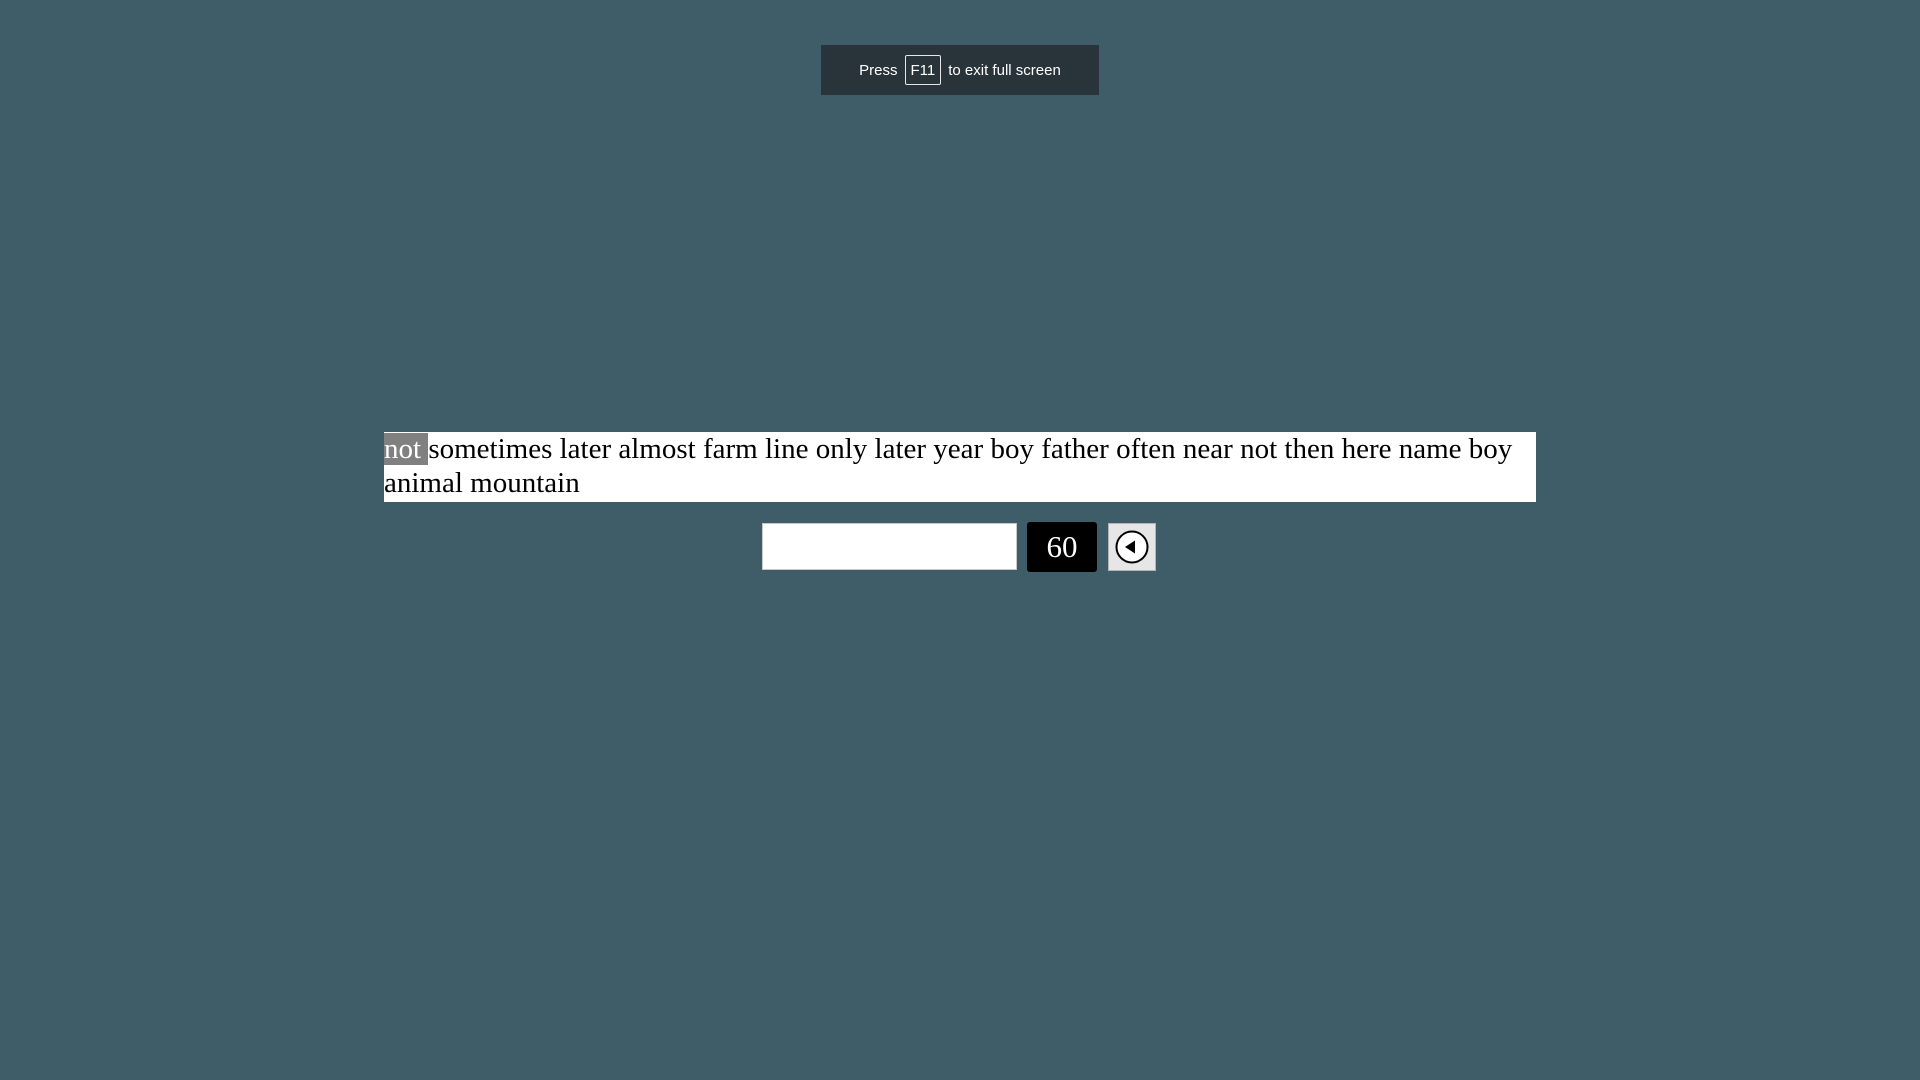 This screenshot has height=1080, width=1920. I want to click on word-item: almost, so click(660, 449).